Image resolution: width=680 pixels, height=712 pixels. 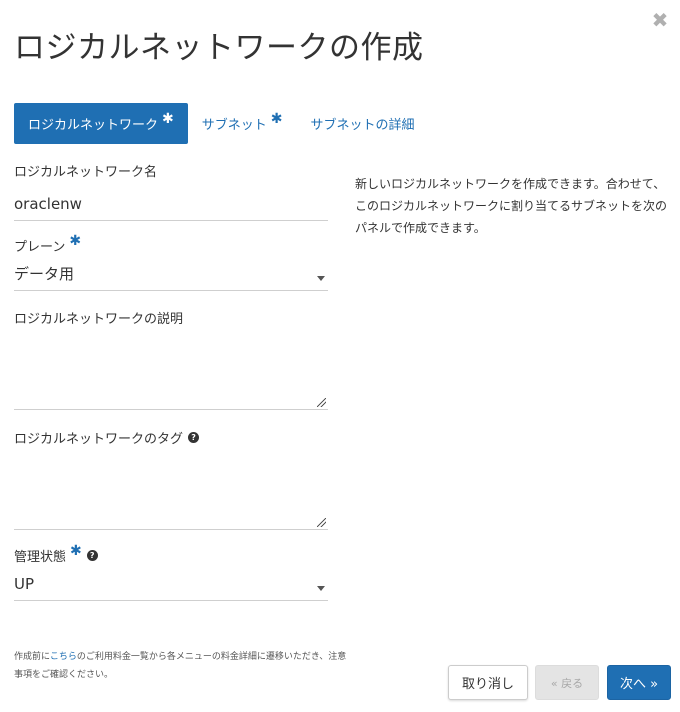 I want to click on description-label-text: ロジカルネットワークの説明, so click(x=99, y=319).